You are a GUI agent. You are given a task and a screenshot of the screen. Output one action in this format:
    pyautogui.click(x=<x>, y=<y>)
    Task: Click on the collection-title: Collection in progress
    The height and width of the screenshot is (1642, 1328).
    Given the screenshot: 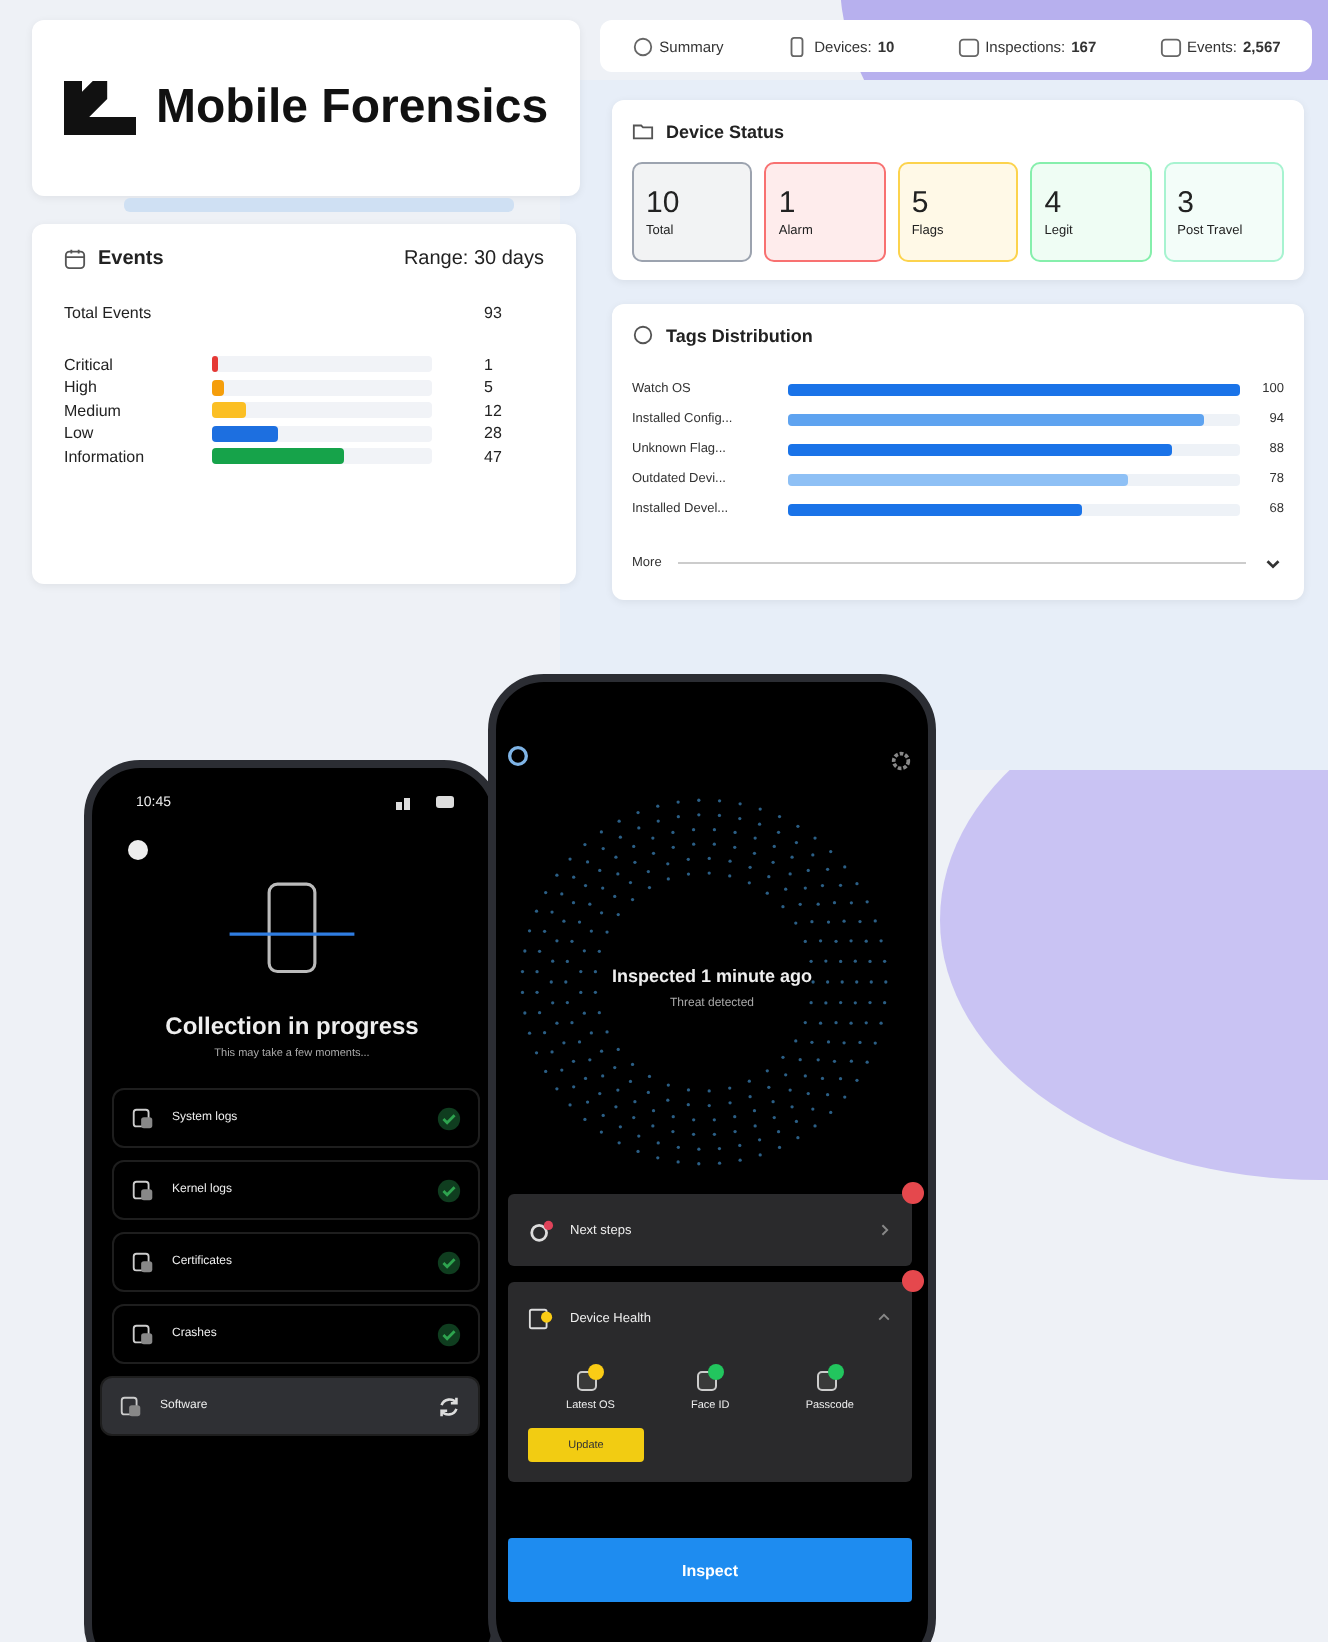 What is the action you would take?
    pyautogui.click(x=292, y=1026)
    